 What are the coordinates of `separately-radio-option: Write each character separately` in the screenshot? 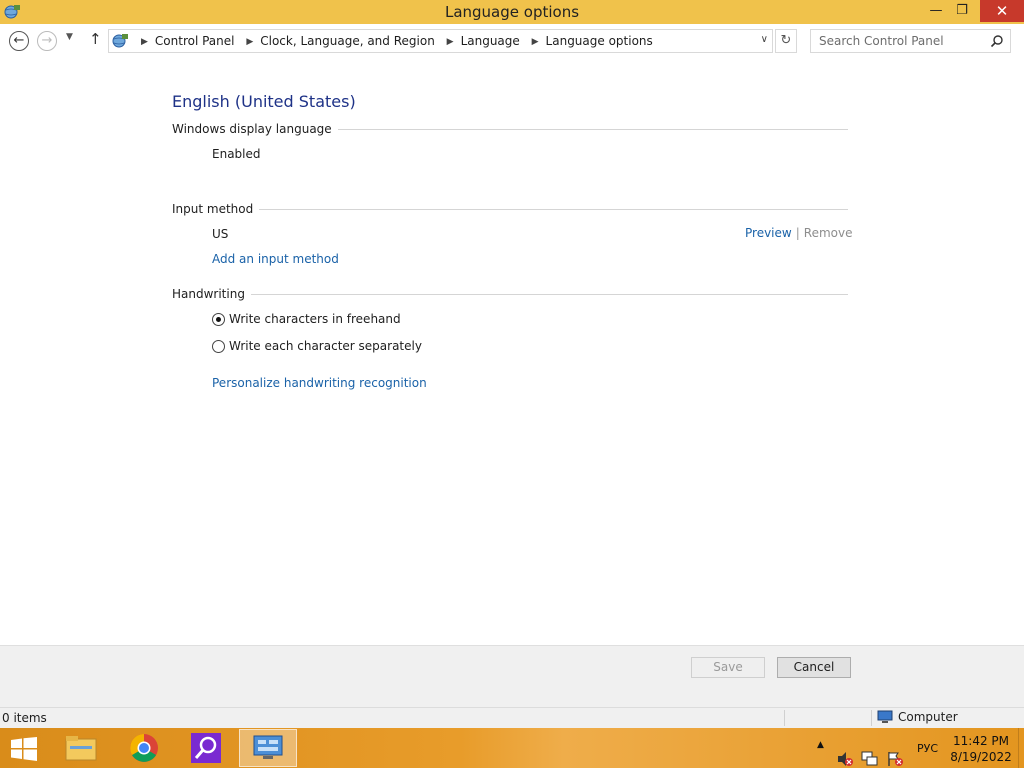 It's located at (317, 346).